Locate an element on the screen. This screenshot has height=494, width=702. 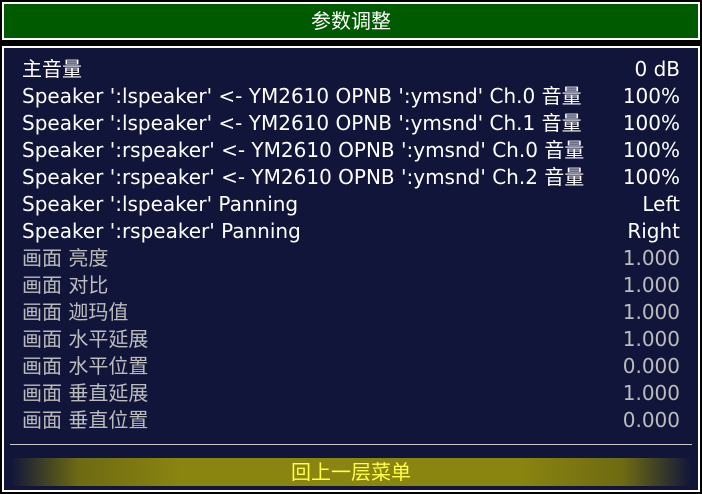
menu-item-lspeaker-panning: Speaker ':lspeaker' Panning Left is located at coordinates (351, 204).